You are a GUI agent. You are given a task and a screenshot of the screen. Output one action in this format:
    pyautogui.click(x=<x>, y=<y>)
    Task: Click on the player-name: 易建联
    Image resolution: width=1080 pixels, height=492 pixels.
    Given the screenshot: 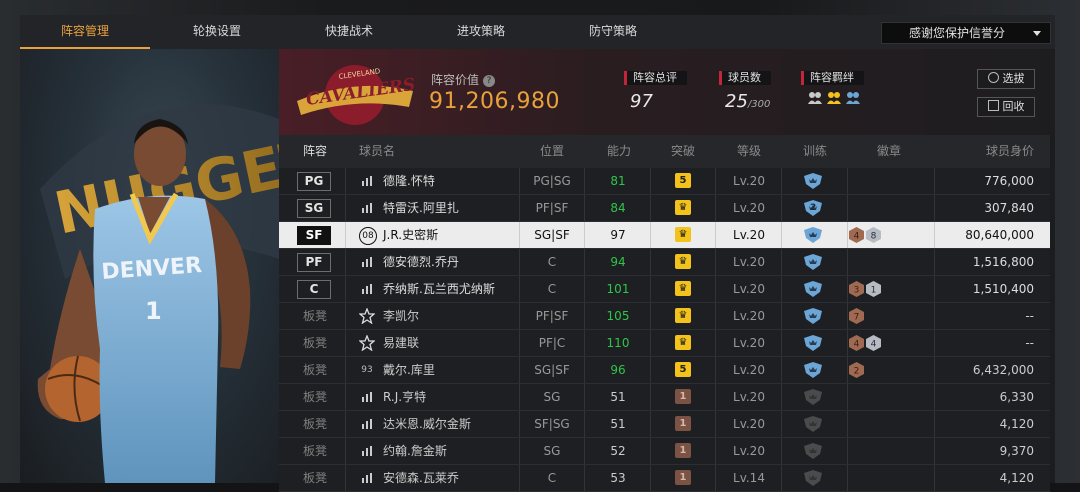 What is the action you would take?
    pyautogui.click(x=401, y=343)
    